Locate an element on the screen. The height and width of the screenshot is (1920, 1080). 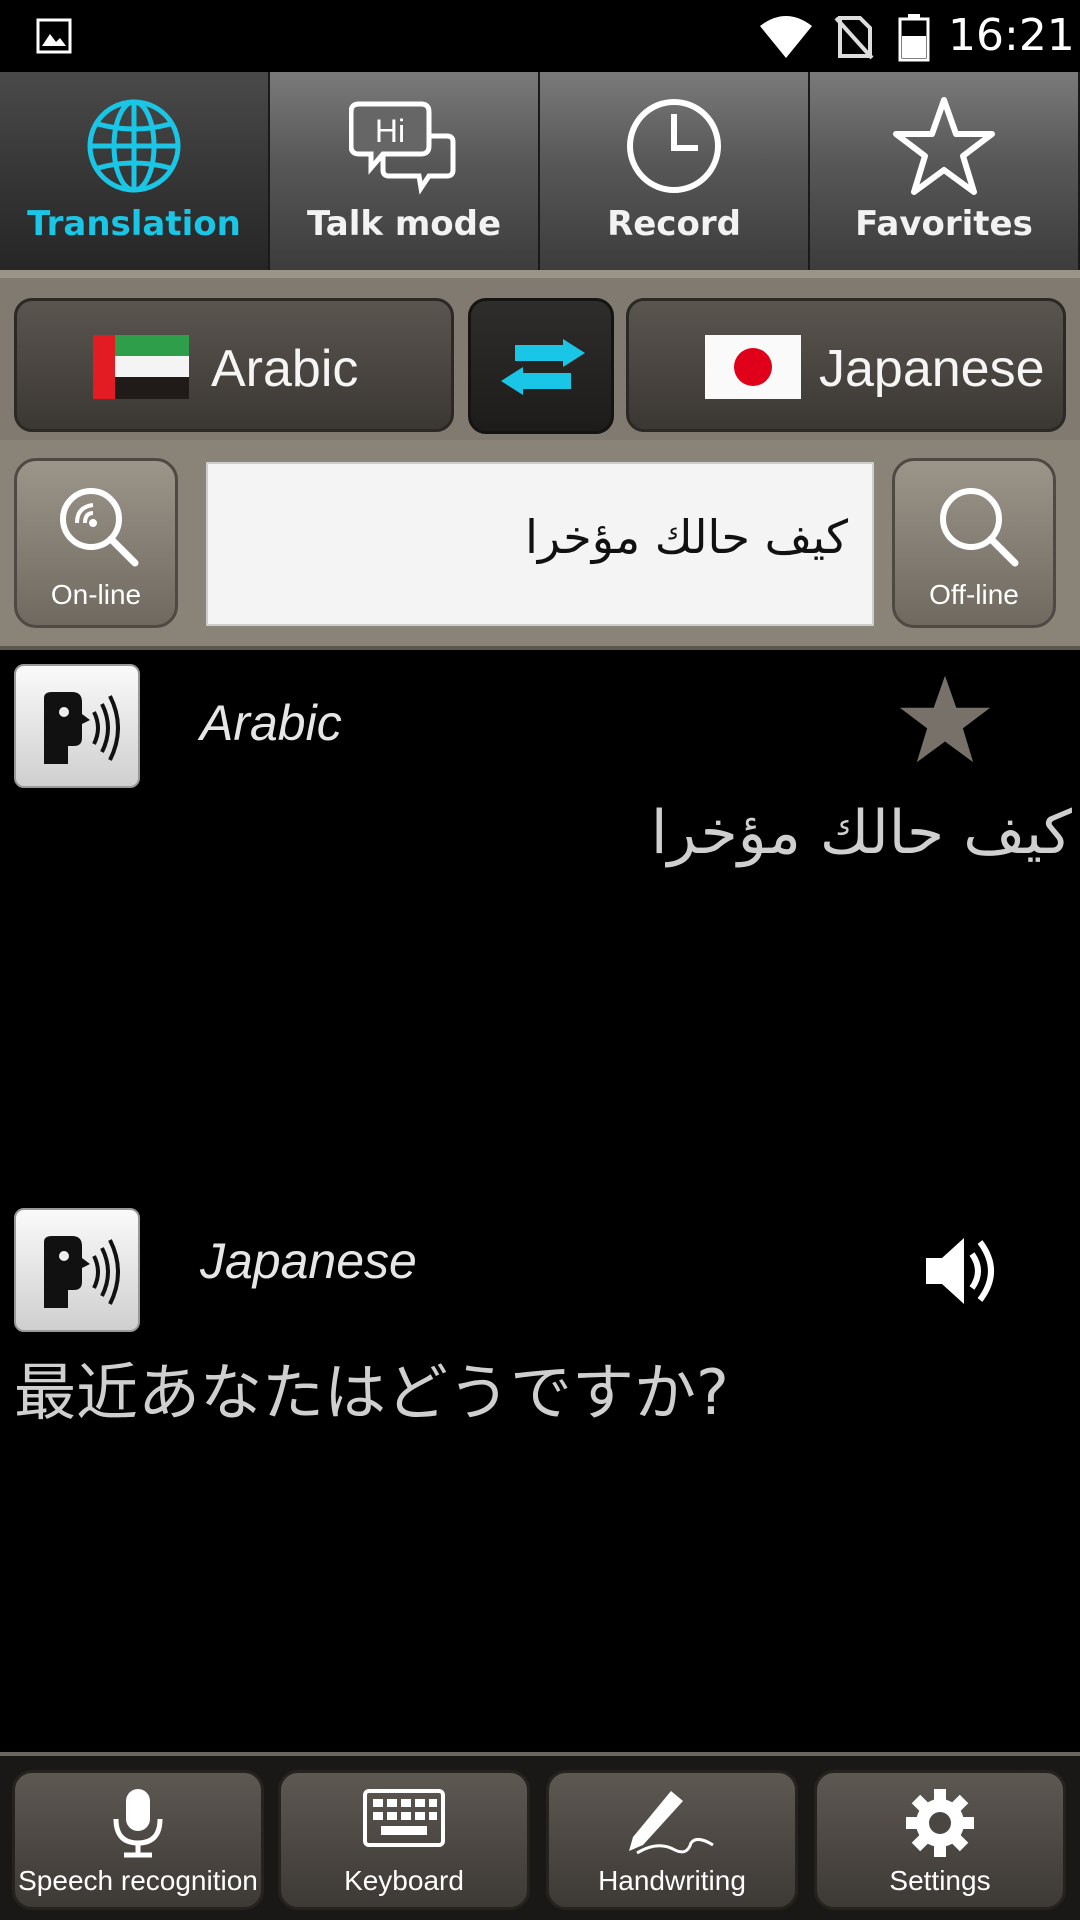
online-search-icon is located at coordinates (99, 527).